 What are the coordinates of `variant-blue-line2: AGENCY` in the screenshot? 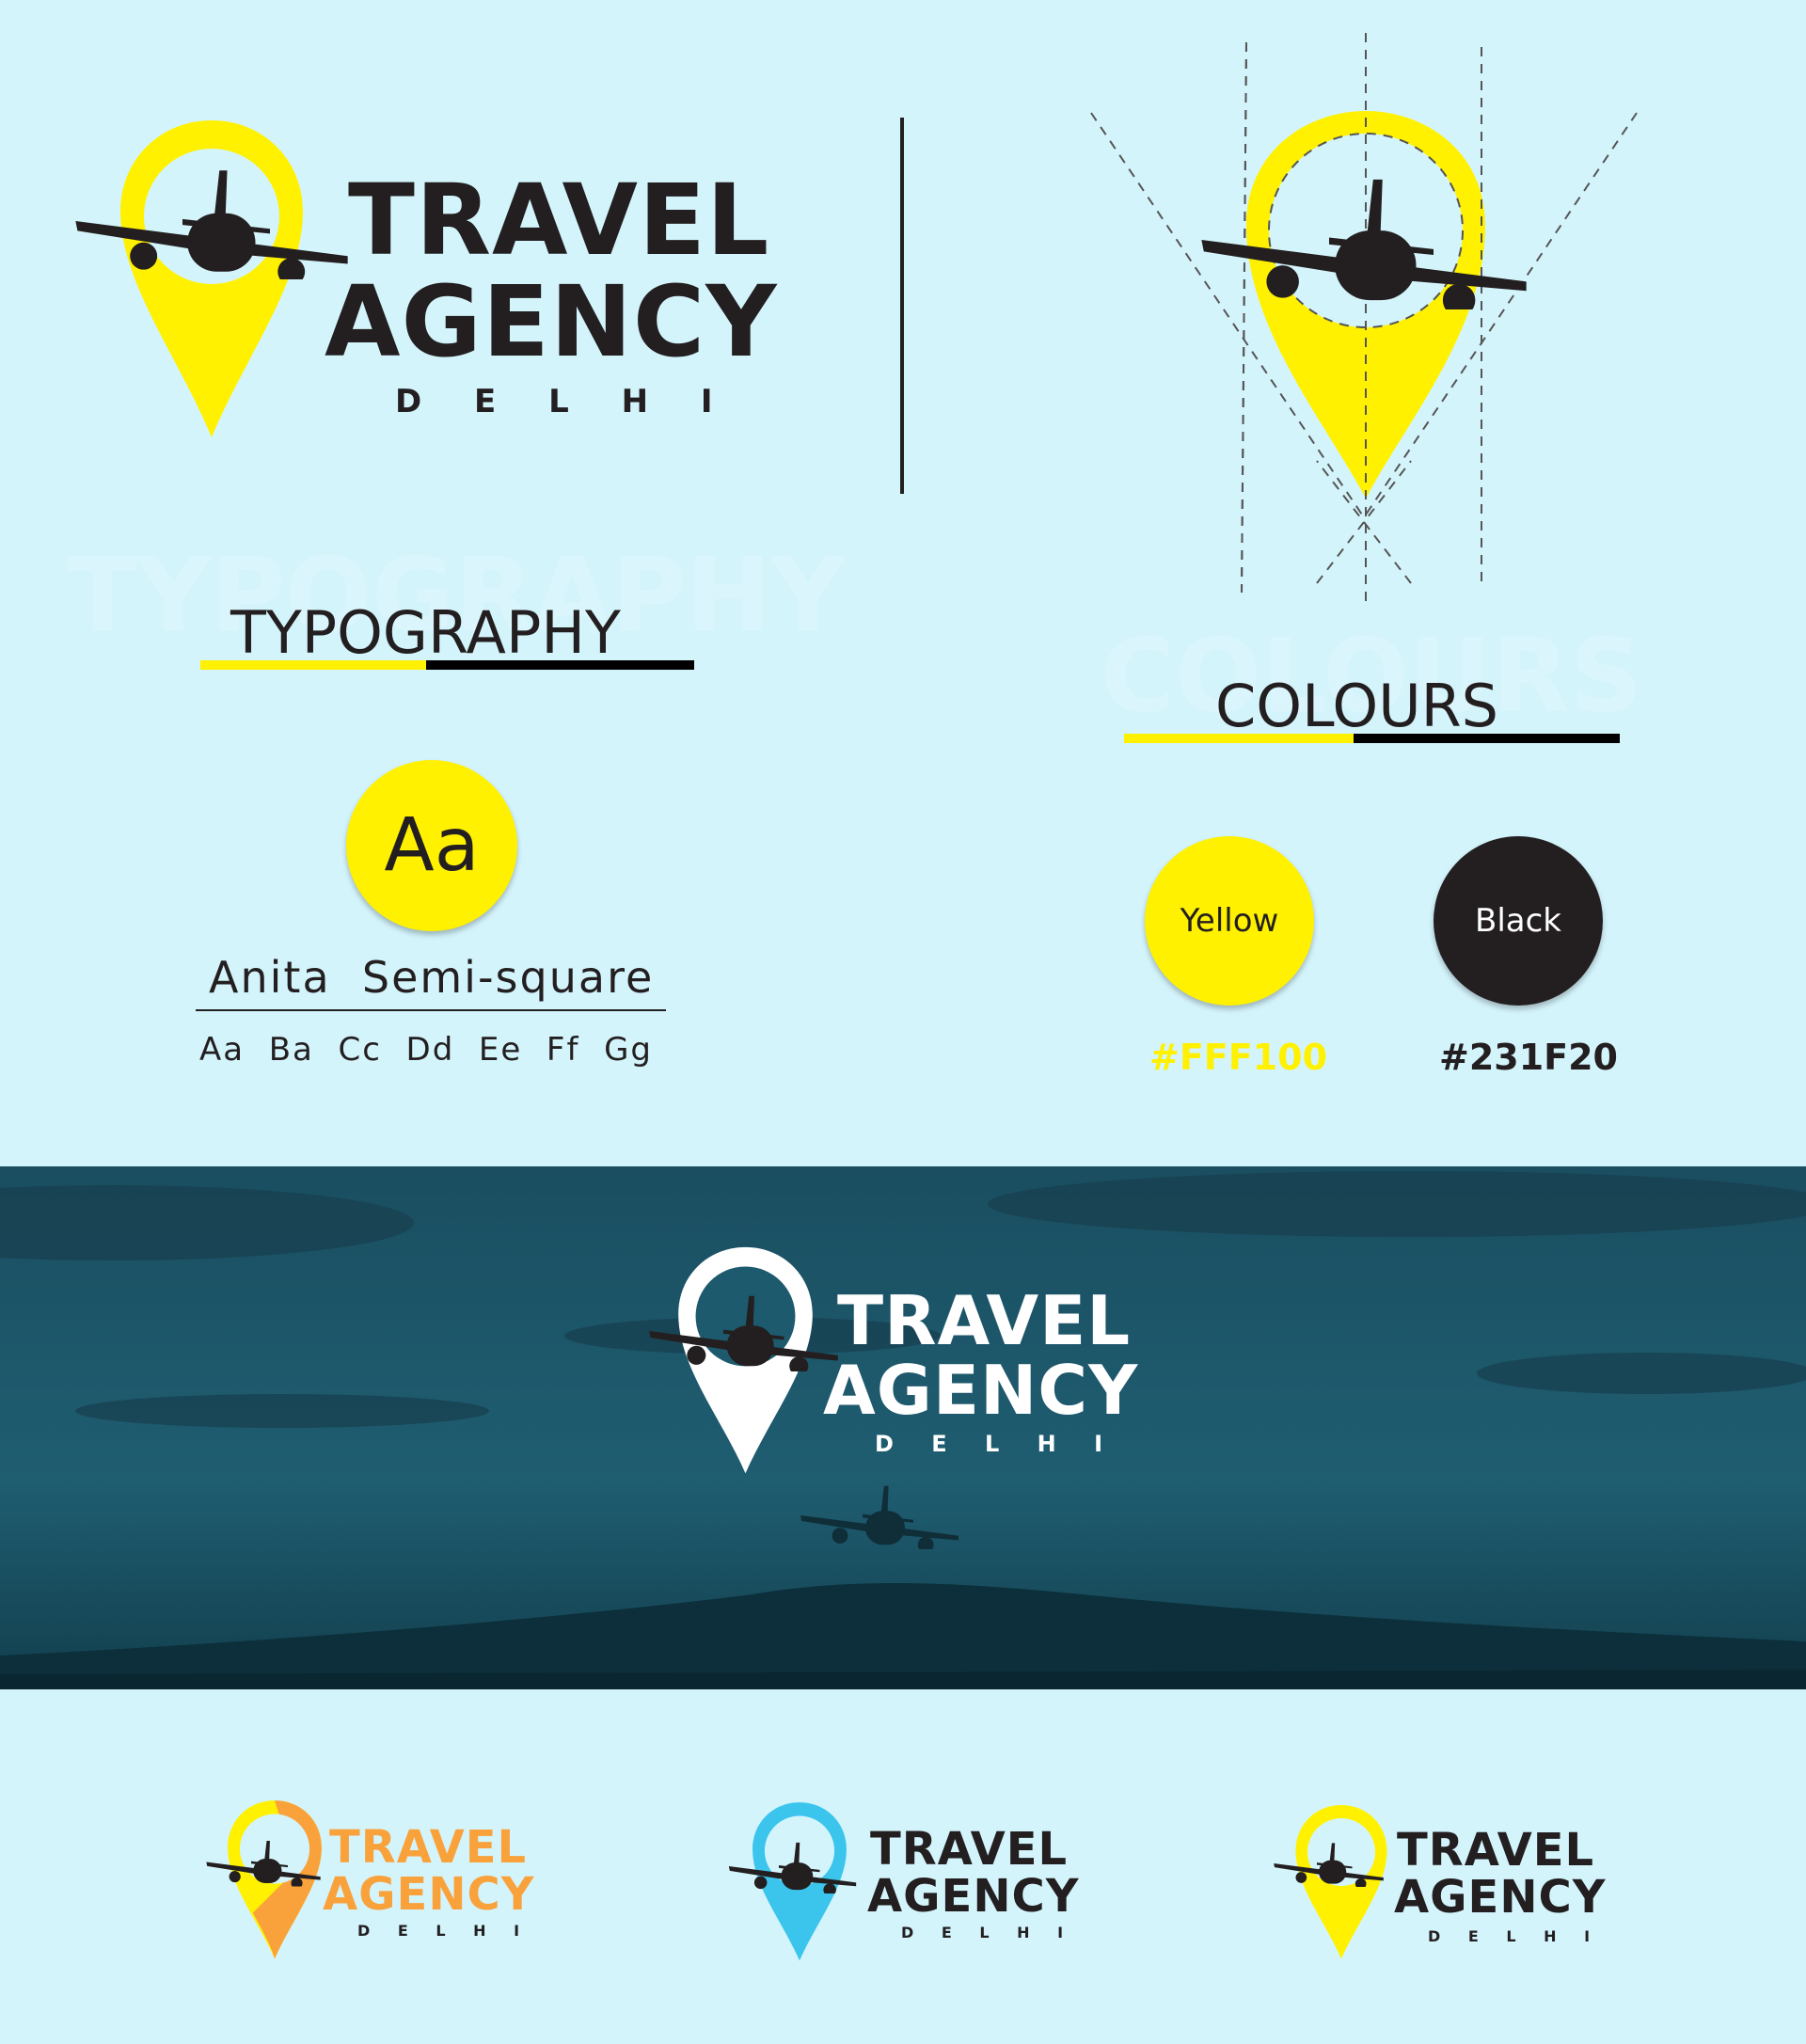 It's located at (973, 1896).